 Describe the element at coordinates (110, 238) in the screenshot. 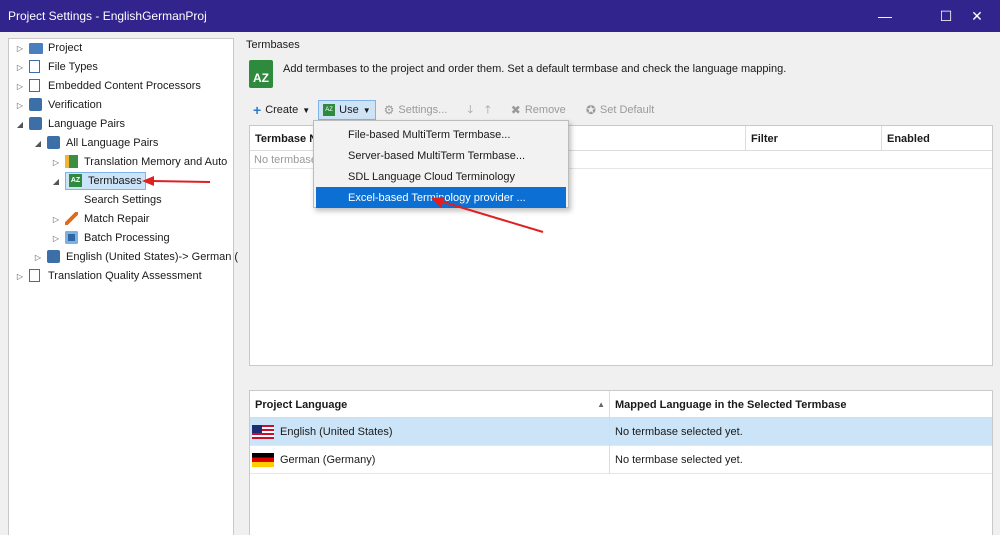

I see `tree-item-batch-processing: ▷ Batch Processing` at that location.